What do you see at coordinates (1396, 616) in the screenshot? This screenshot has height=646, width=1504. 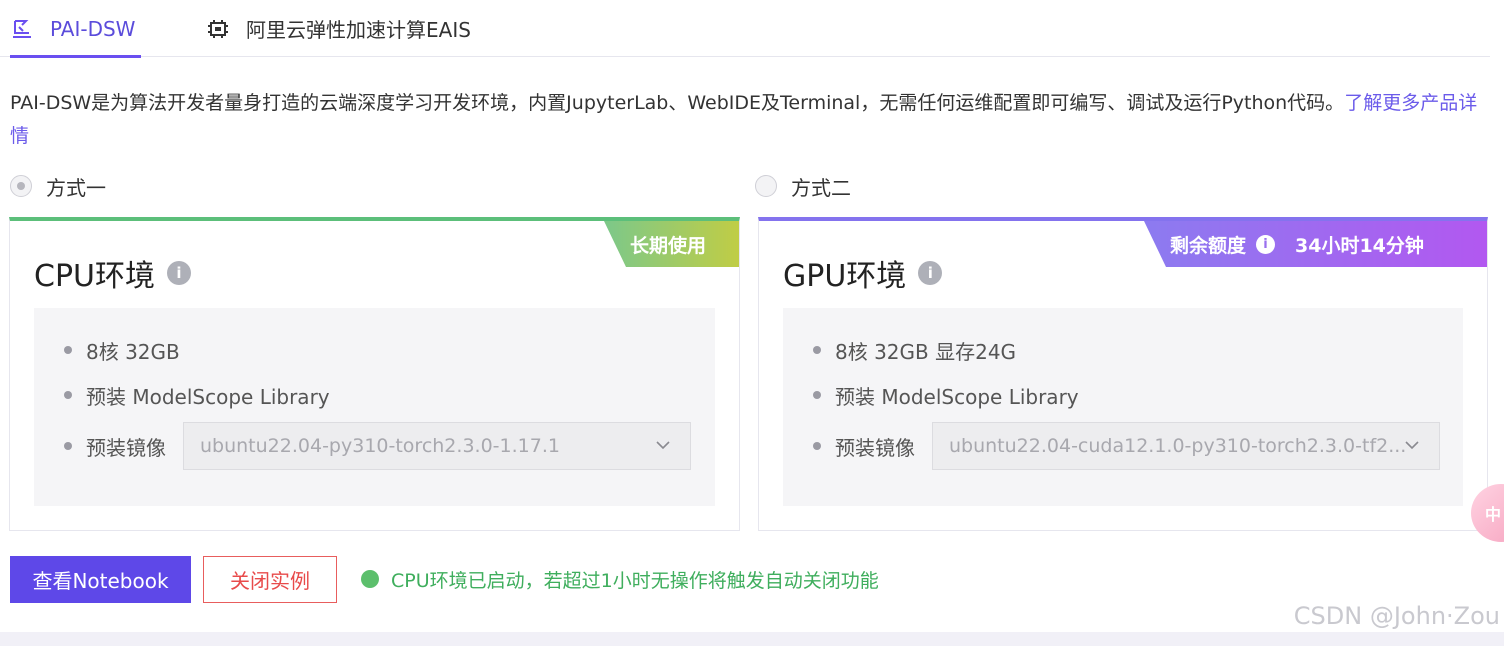 I see `watermark: CSDN @John·Zou` at bounding box center [1396, 616].